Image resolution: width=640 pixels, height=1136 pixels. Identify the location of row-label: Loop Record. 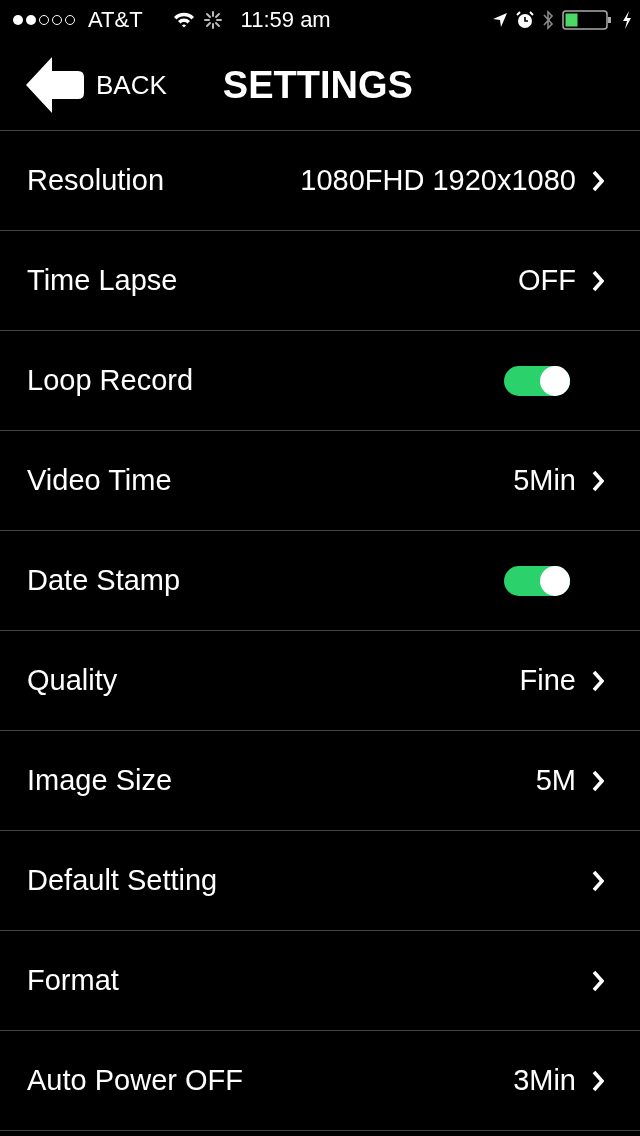
(110, 380).